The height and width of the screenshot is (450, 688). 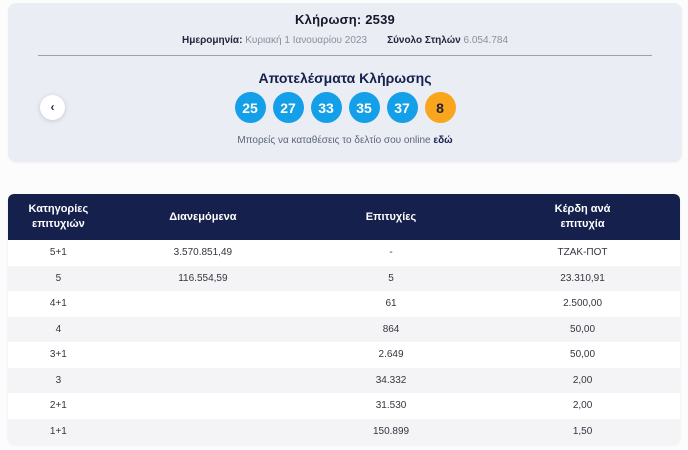 What do you see at coordinates (391, 380) in the screenshot?
I see `table-cell: 34.332` at bounding box center [391, 380].